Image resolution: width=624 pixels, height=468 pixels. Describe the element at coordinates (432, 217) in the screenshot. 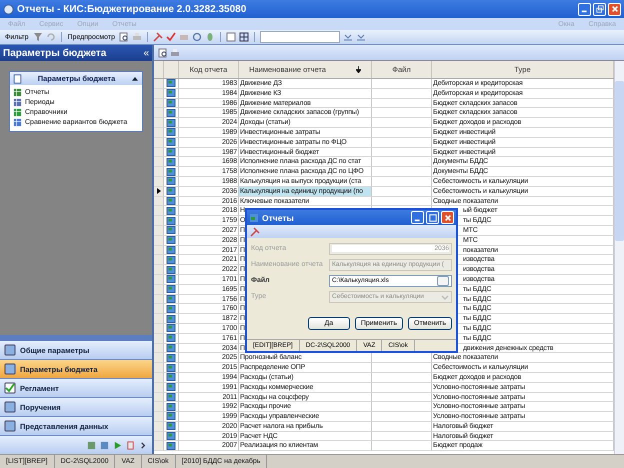

I see `maximize-button` at that location.